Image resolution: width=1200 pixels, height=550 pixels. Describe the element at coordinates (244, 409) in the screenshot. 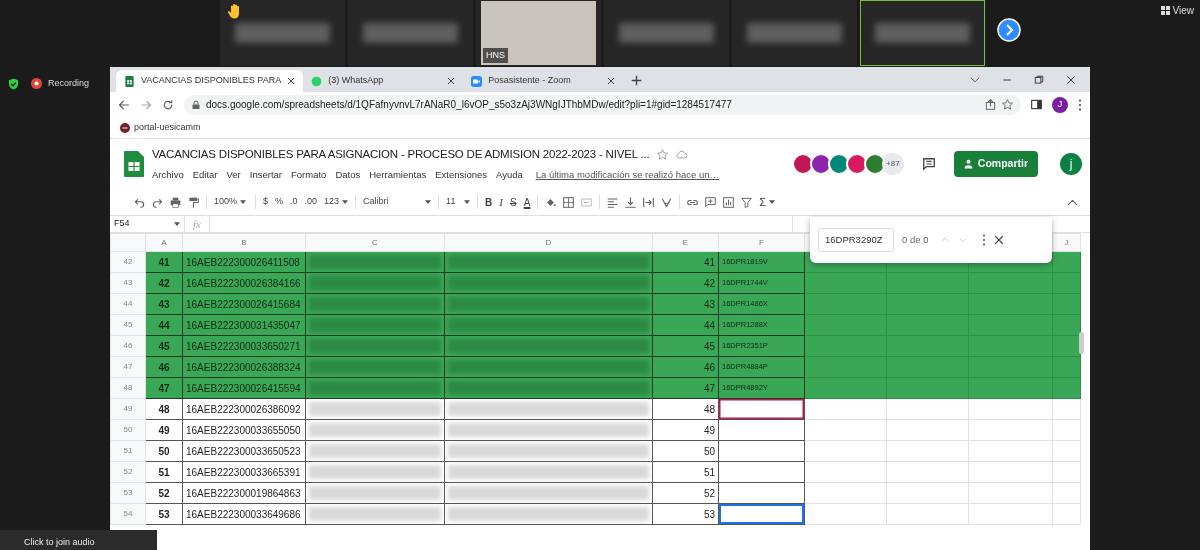

I see `table-cell: 16AEB222300026386092` at that location.